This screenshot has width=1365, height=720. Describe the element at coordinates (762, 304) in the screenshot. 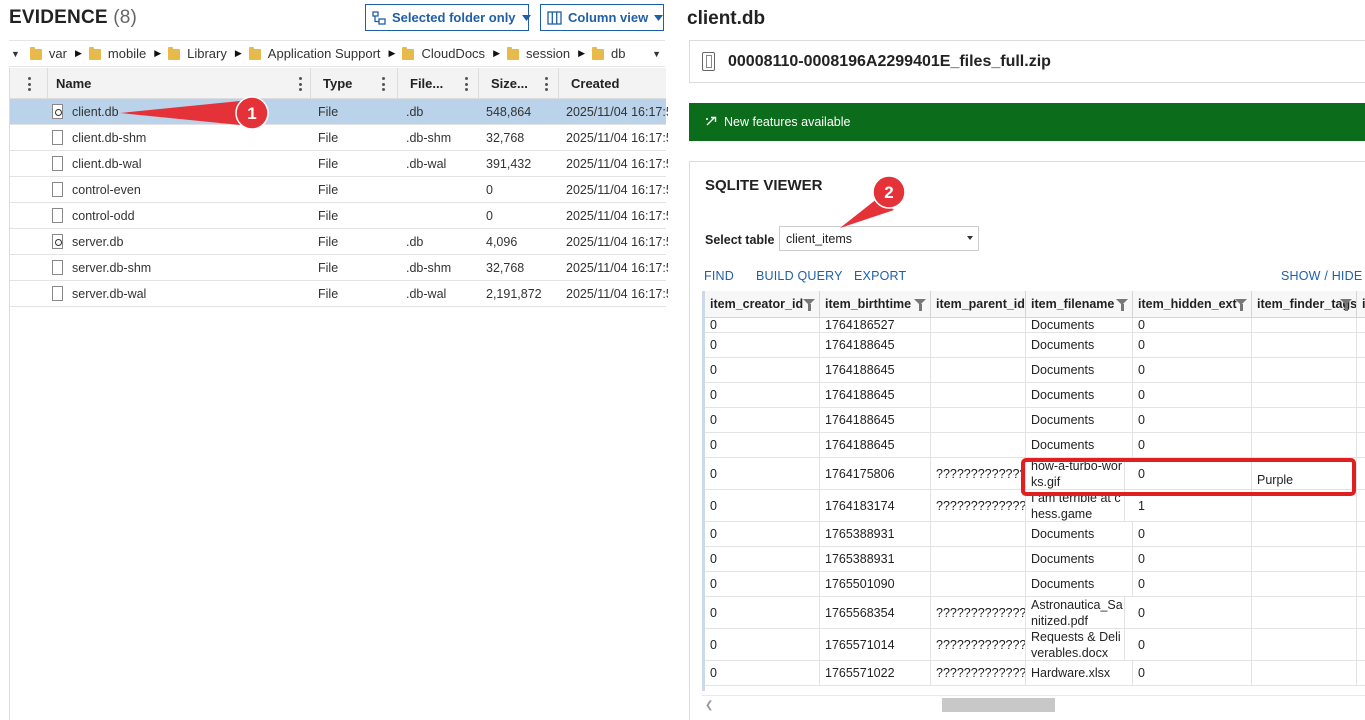

I see `grid-header-cell: item_creator_id` at that location.